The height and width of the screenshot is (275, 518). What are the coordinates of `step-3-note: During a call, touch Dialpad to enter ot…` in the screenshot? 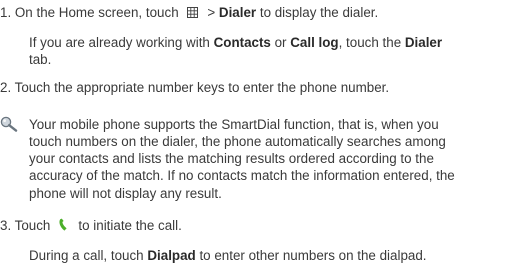 It's located at (228, 255).